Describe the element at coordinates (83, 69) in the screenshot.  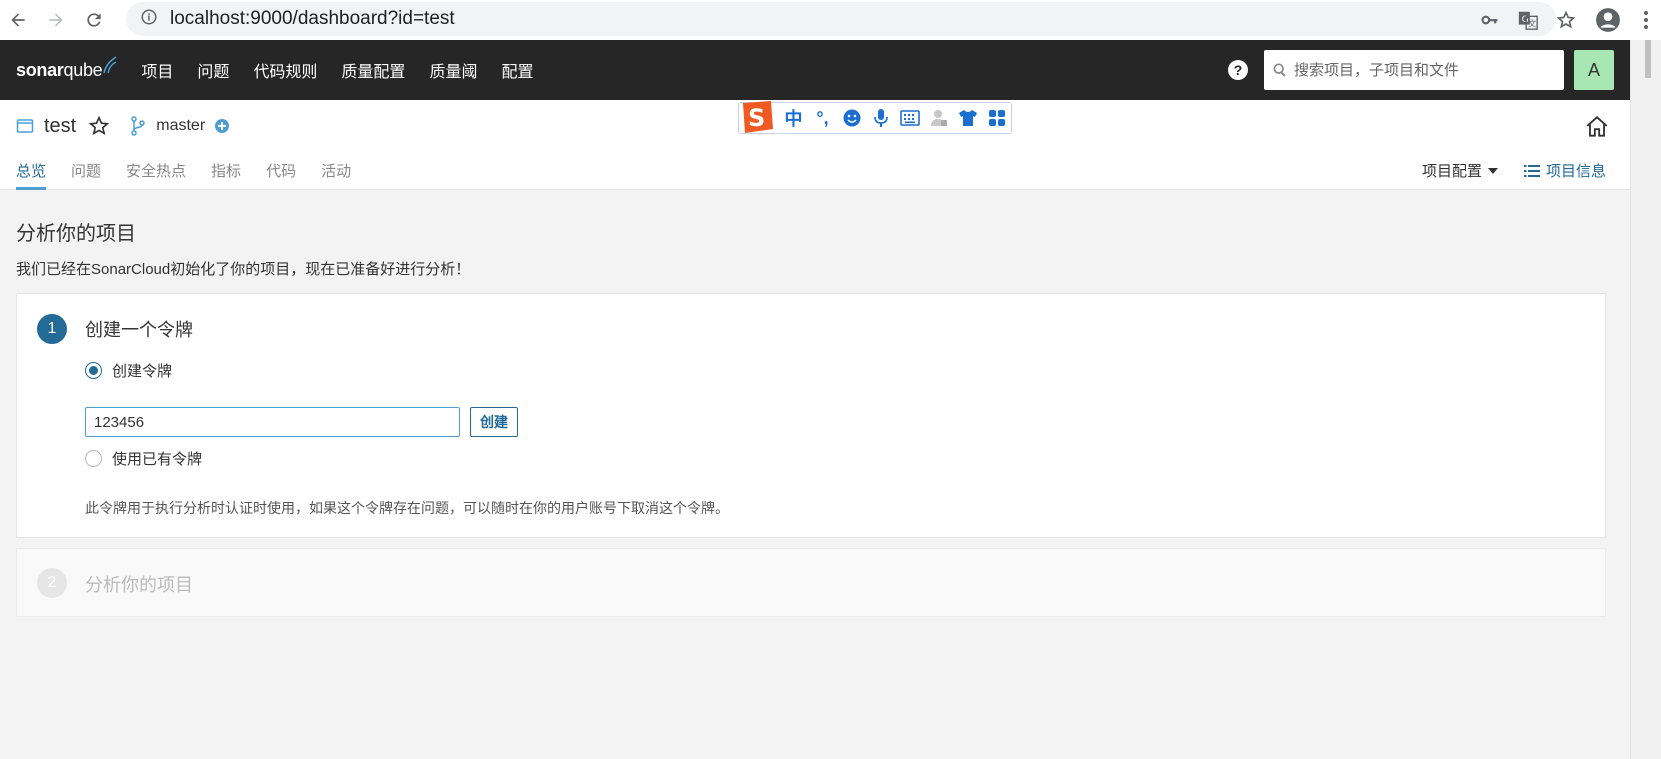
I see `logo-text-light: qube` at that location.